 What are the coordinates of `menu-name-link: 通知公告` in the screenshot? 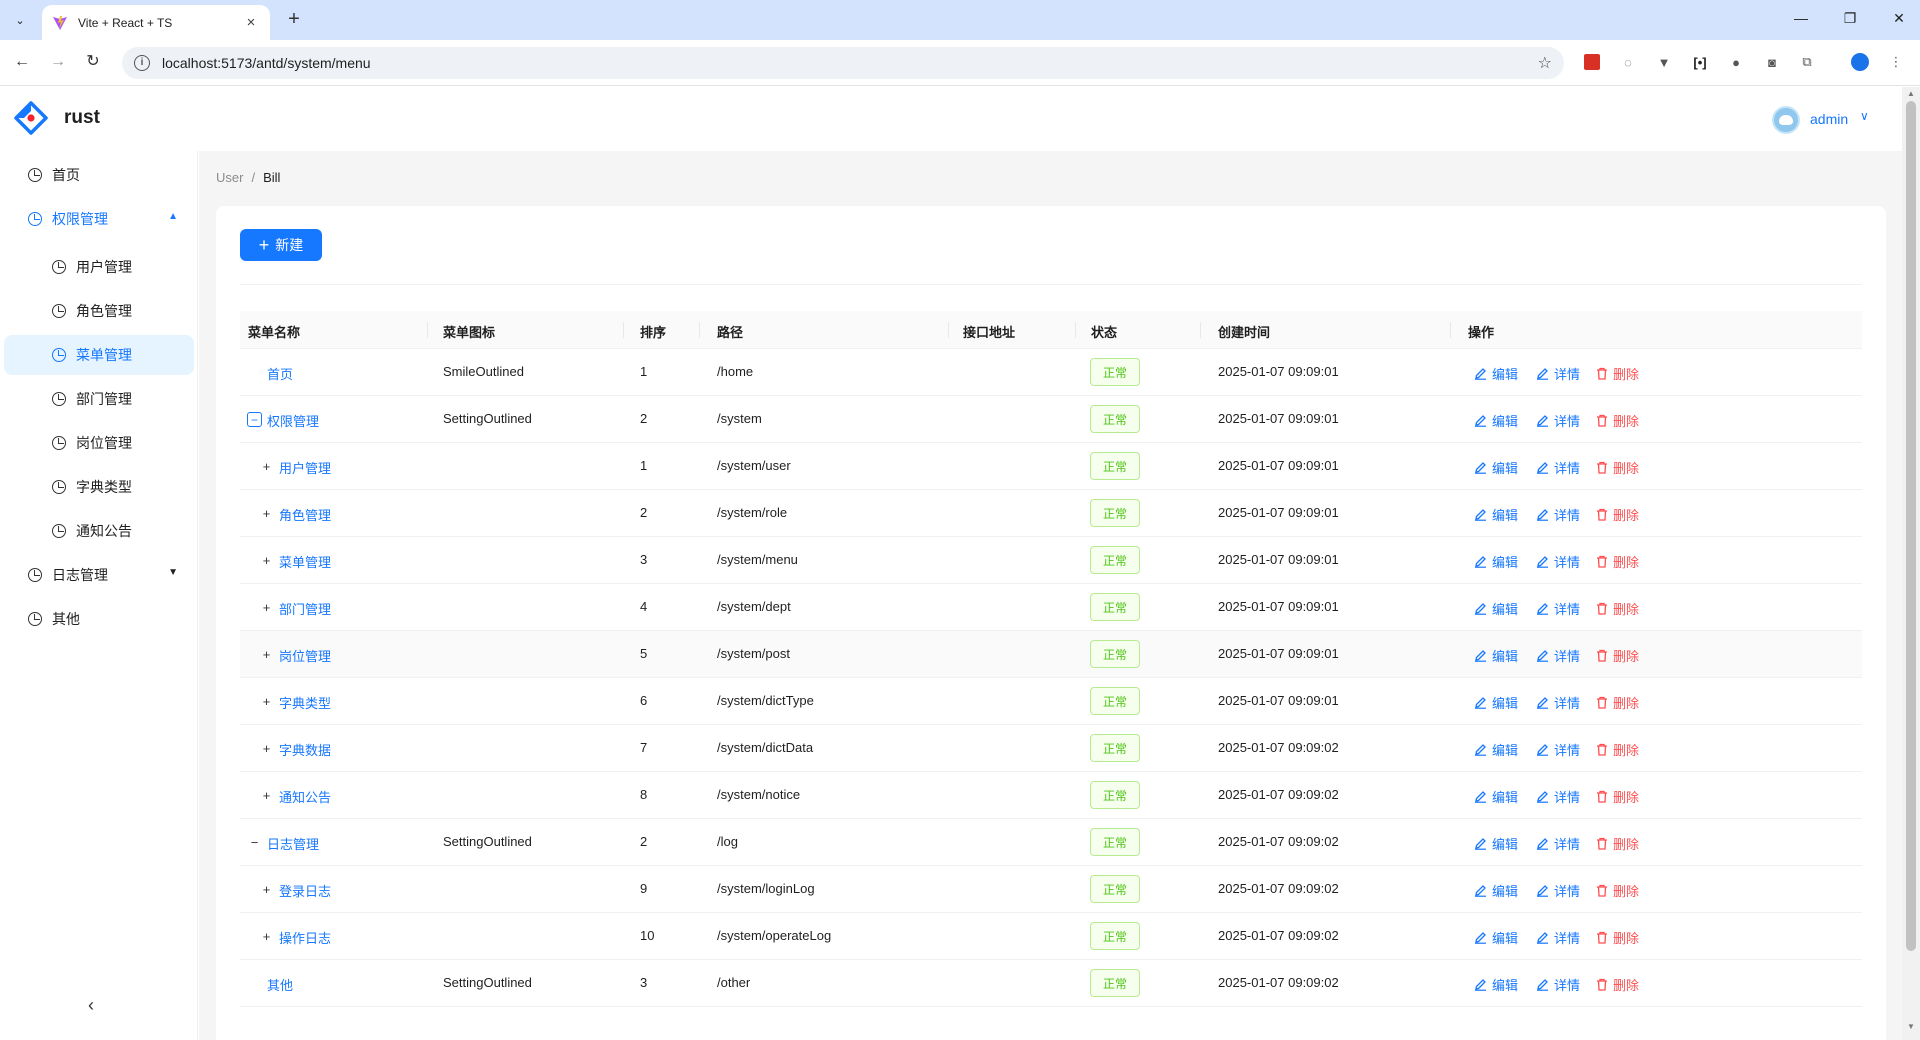 It's located at (305, 796).